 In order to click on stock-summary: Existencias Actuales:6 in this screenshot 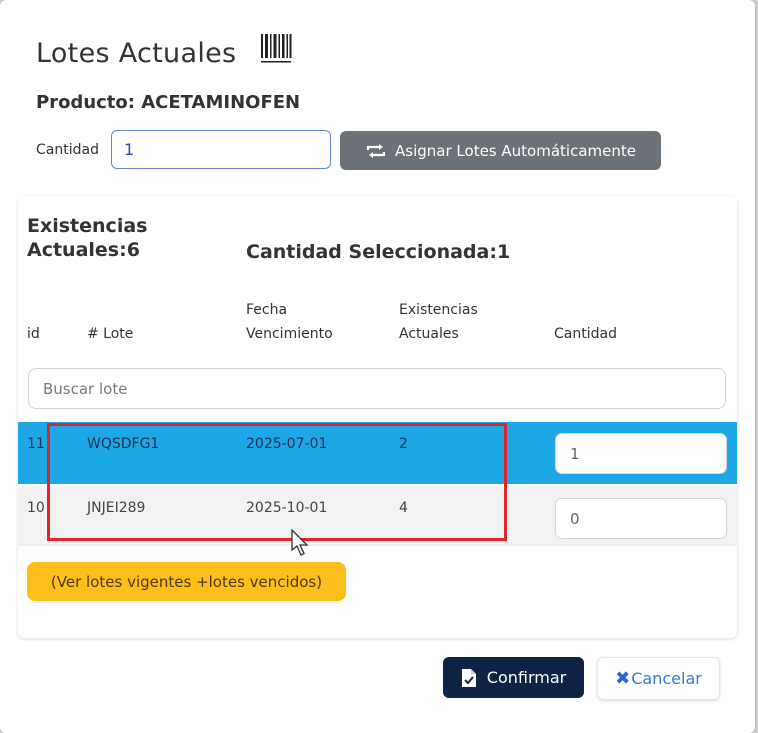, I will do `click(87, 238)`.